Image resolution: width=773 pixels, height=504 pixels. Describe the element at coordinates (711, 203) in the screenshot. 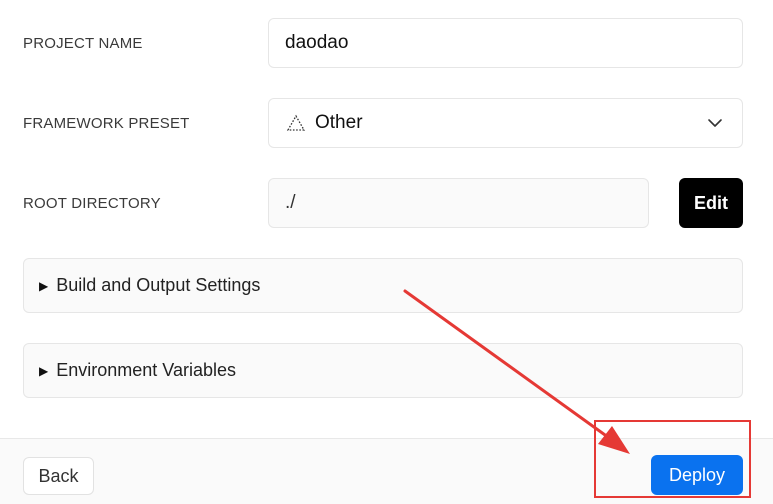

I see `edit-root-directory-button: Edit` at that location.